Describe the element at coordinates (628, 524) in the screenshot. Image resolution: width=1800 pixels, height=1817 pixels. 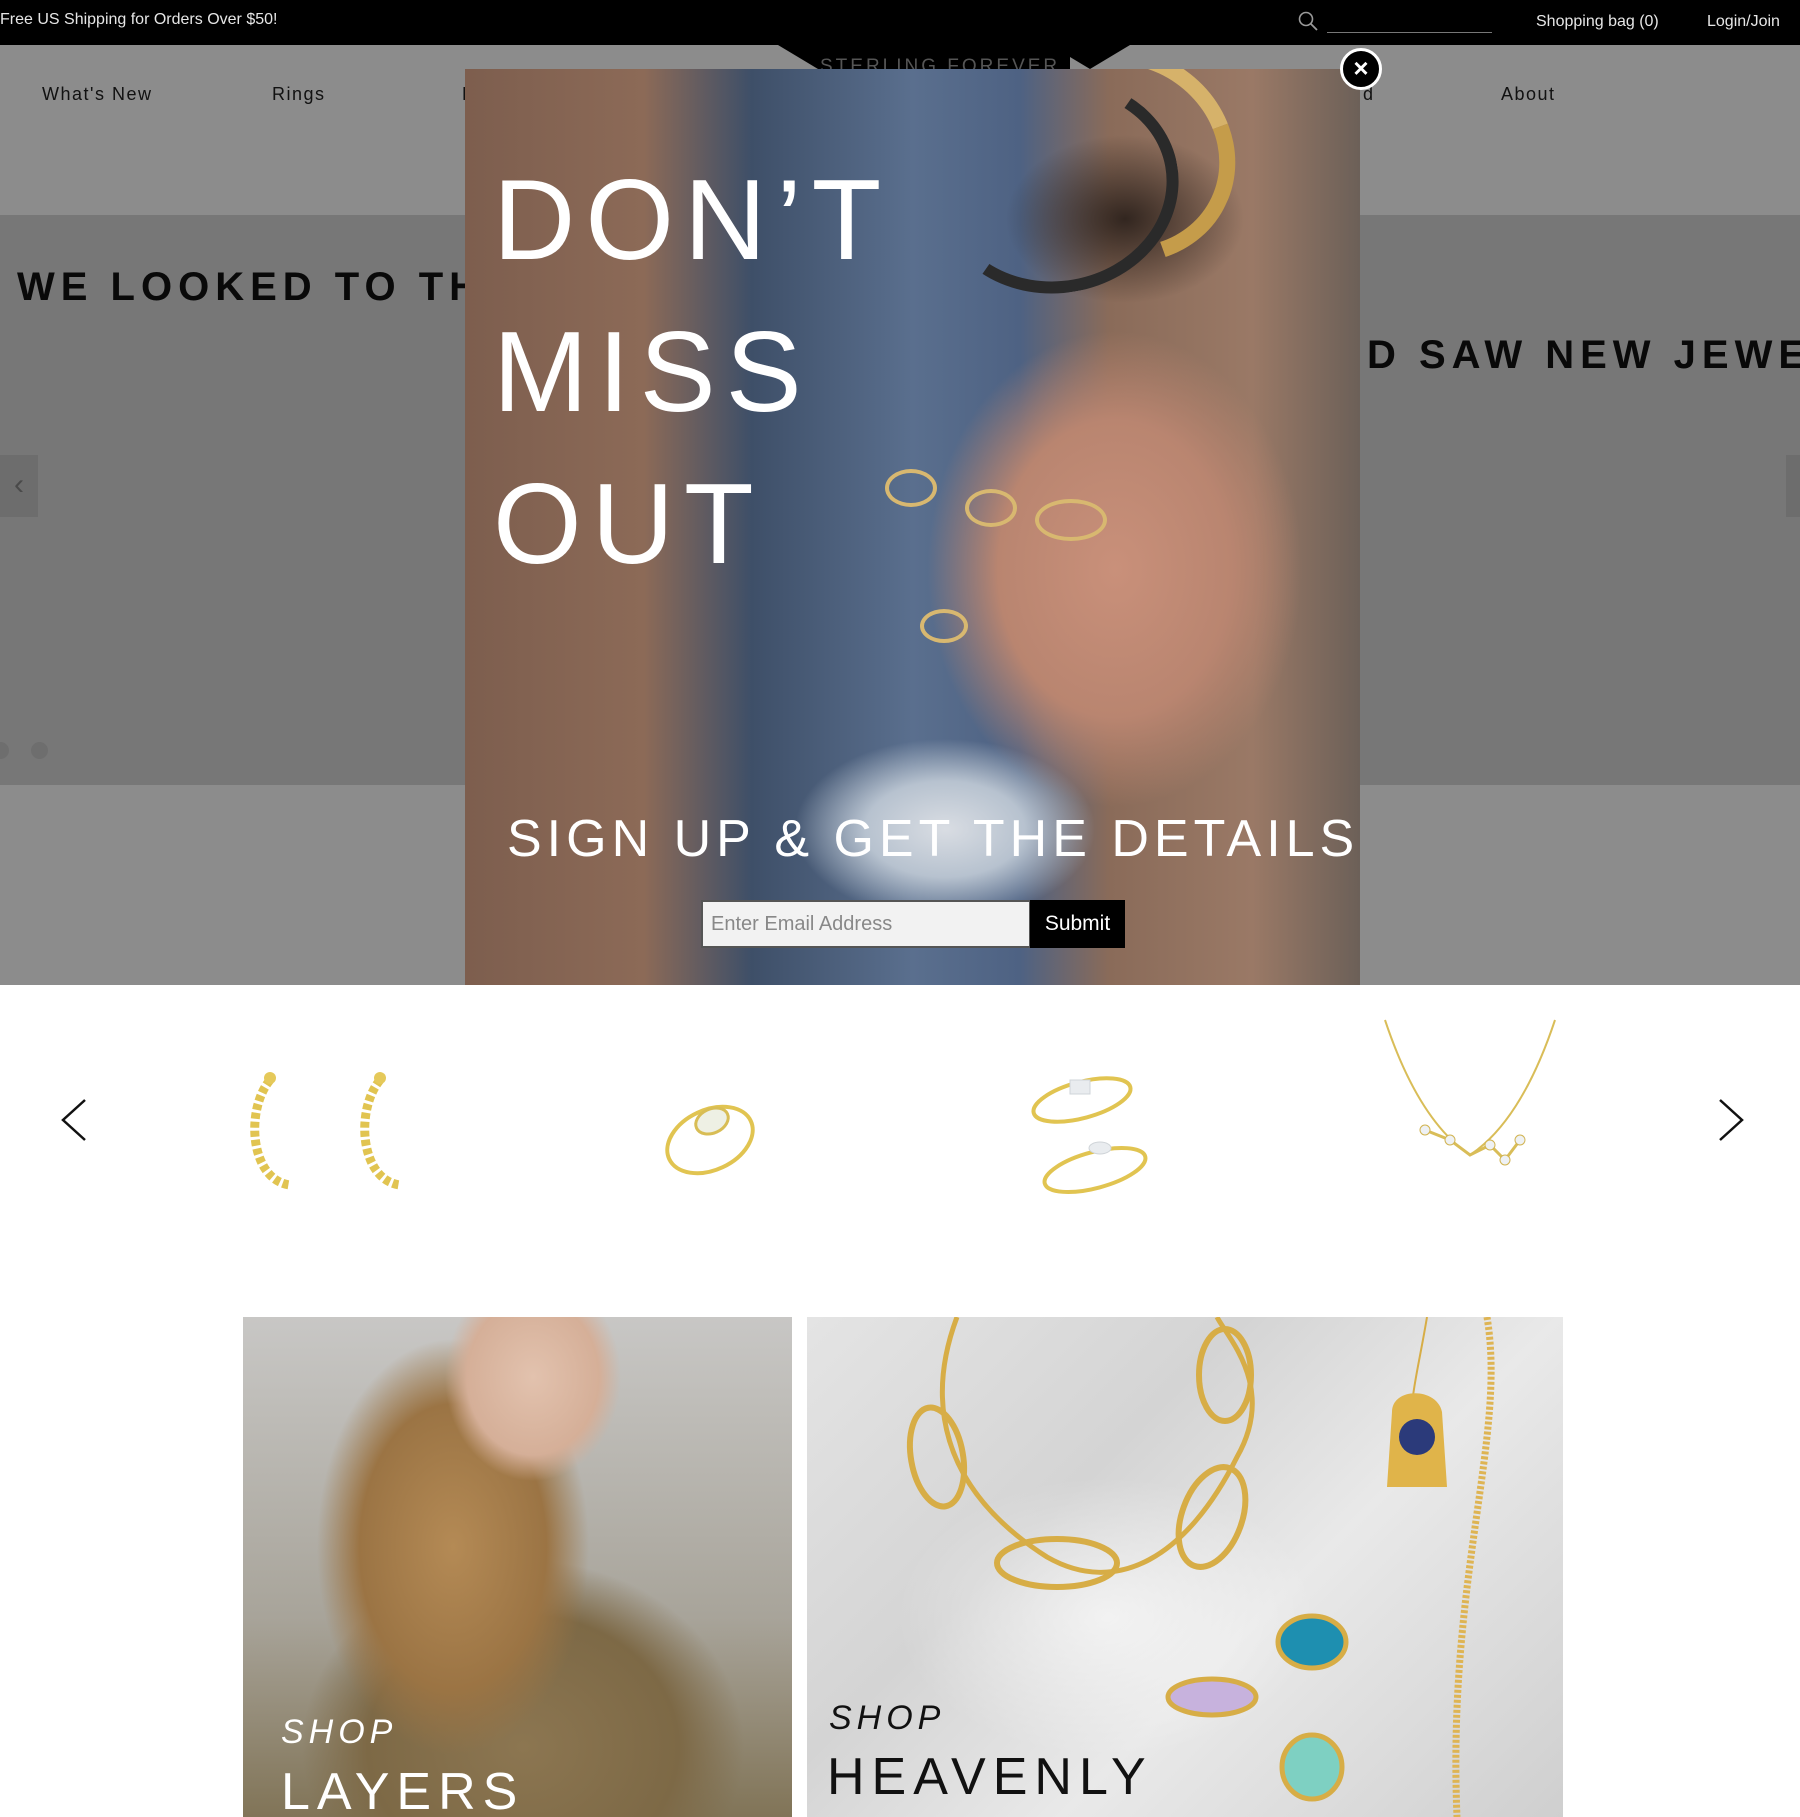
I see `headline-line-3: OUT` at that location.